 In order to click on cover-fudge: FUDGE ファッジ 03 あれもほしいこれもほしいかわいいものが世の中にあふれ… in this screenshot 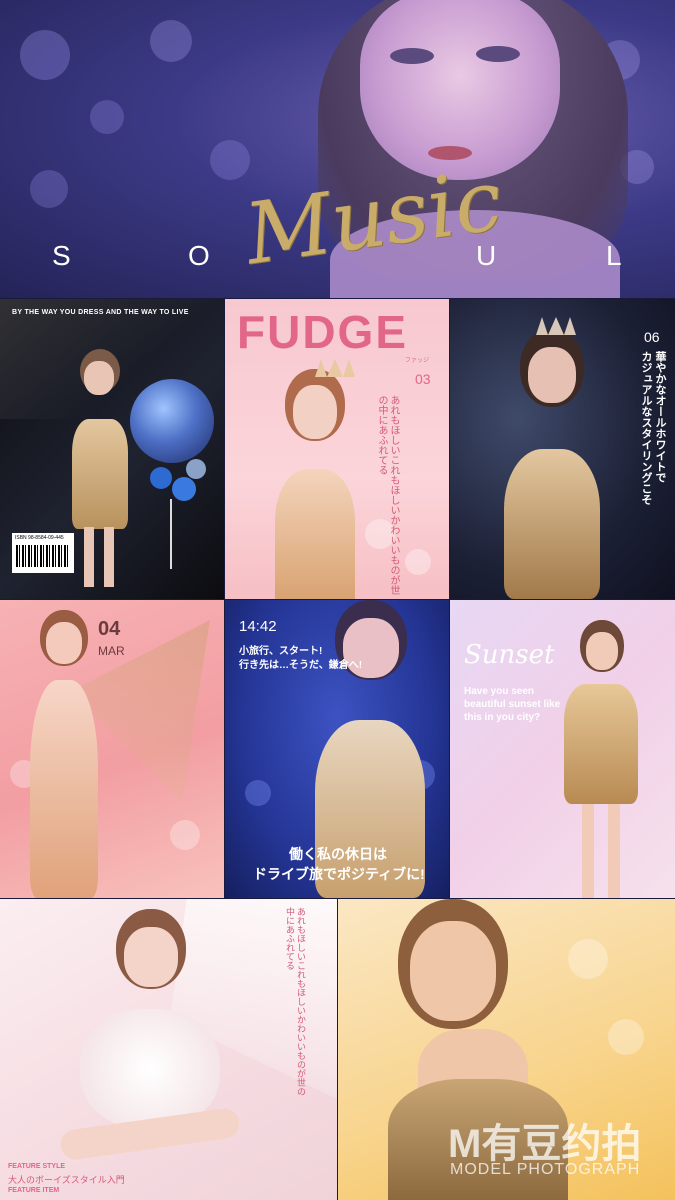, I will do `click(337, 449)`.